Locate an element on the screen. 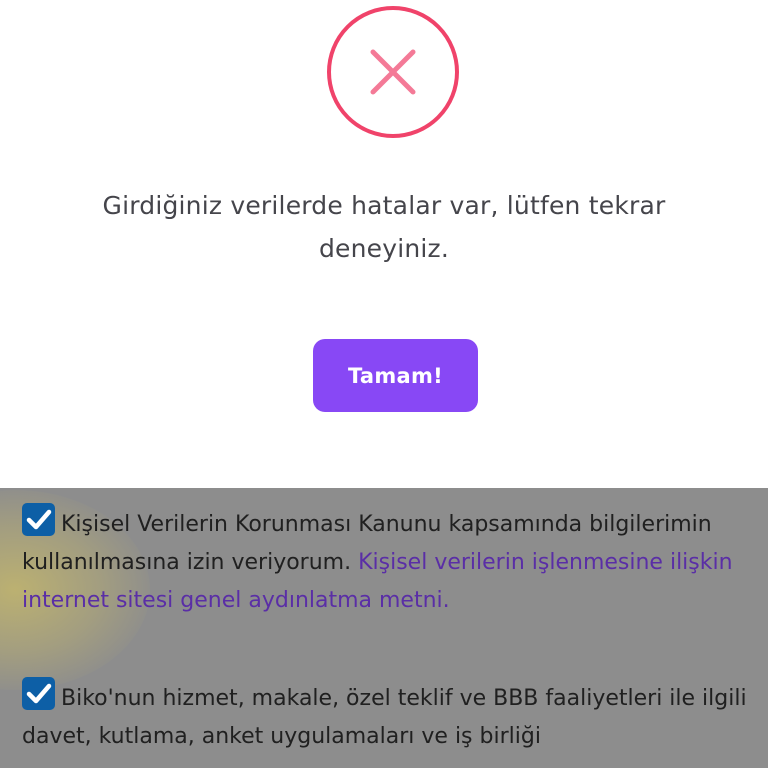 The width and height of the screenshot is (768, 768). close-x-icon is located at coordinates (393, 72).